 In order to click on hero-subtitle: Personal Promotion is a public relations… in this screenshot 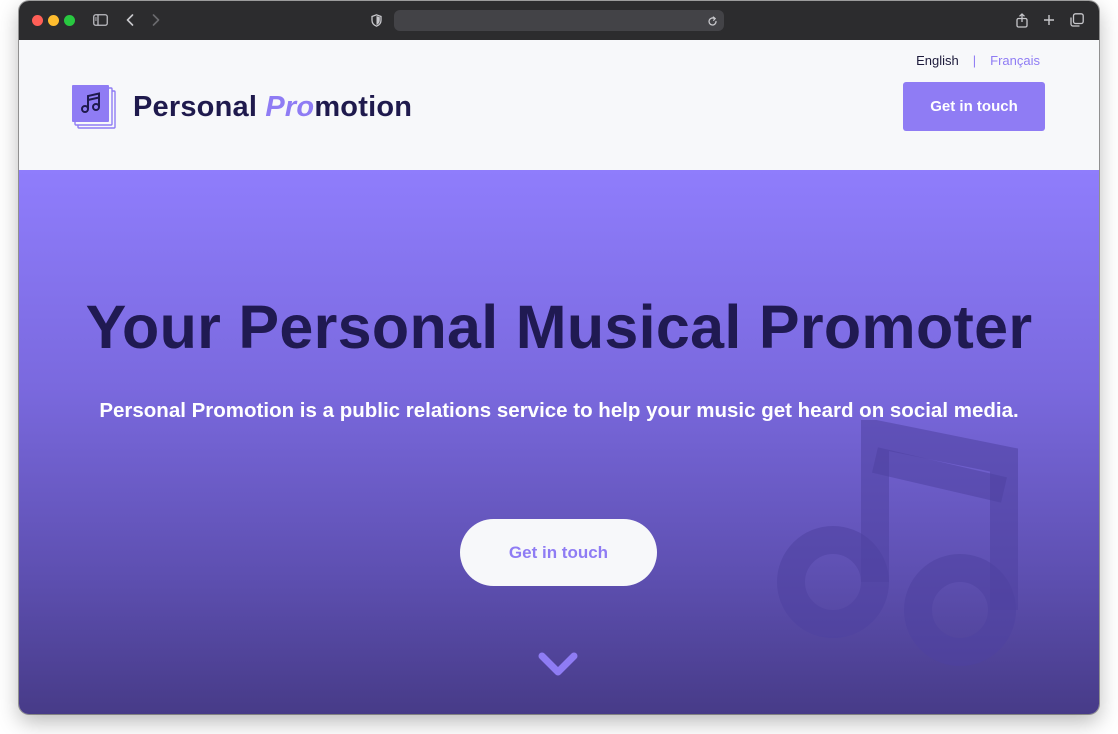, I will do `click(559, 410)`.